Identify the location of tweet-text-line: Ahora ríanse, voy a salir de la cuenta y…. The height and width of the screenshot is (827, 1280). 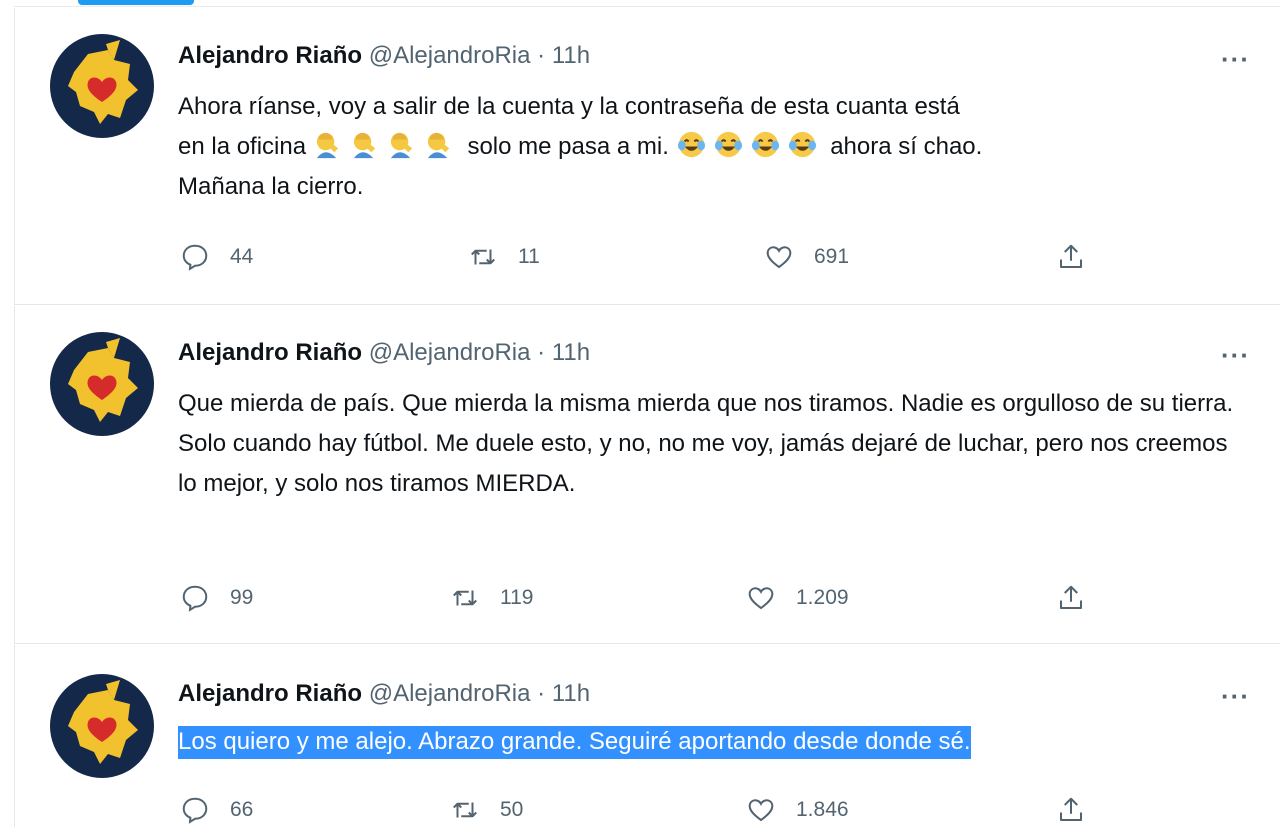
(569, 106).